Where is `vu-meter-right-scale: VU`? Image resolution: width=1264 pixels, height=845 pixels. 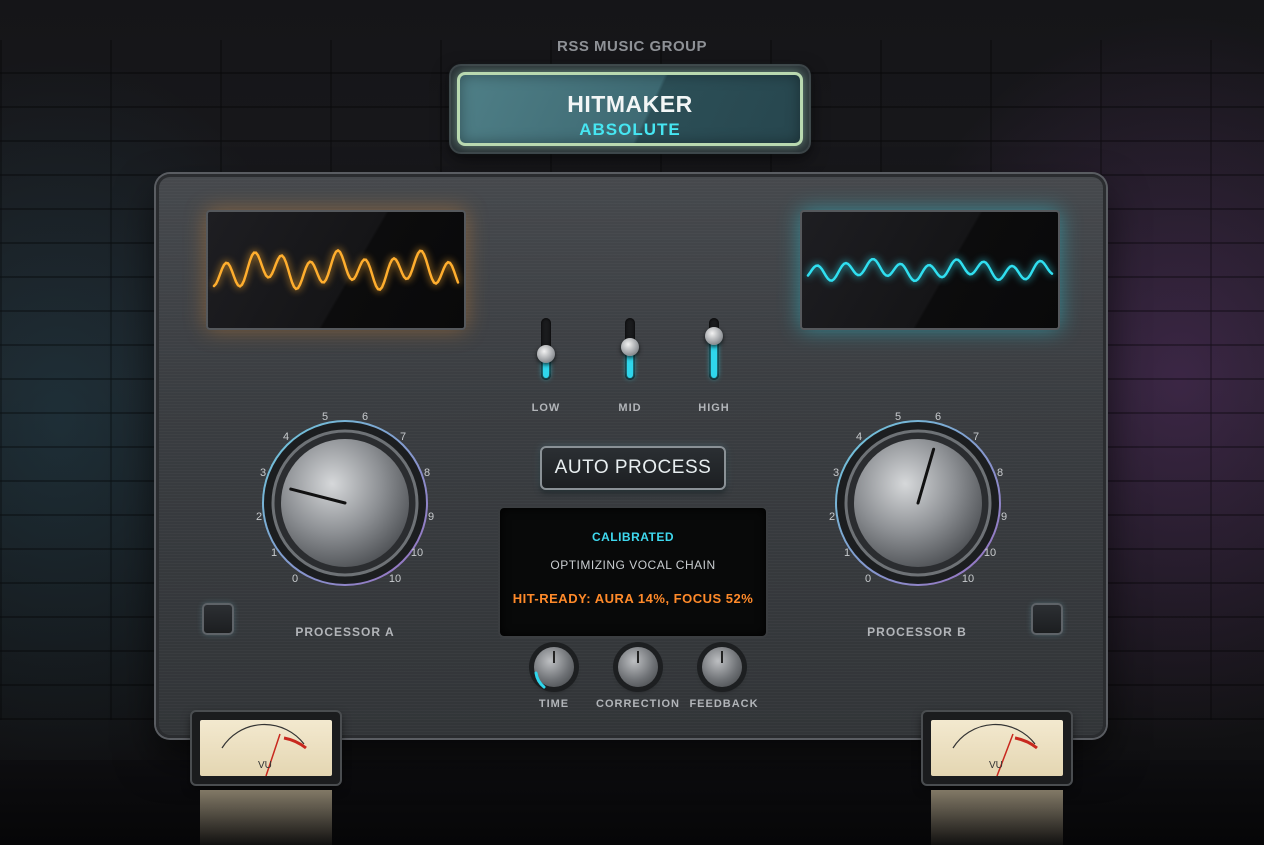 vu-meter-right-scale: VU is located at coordinates (995, 749).